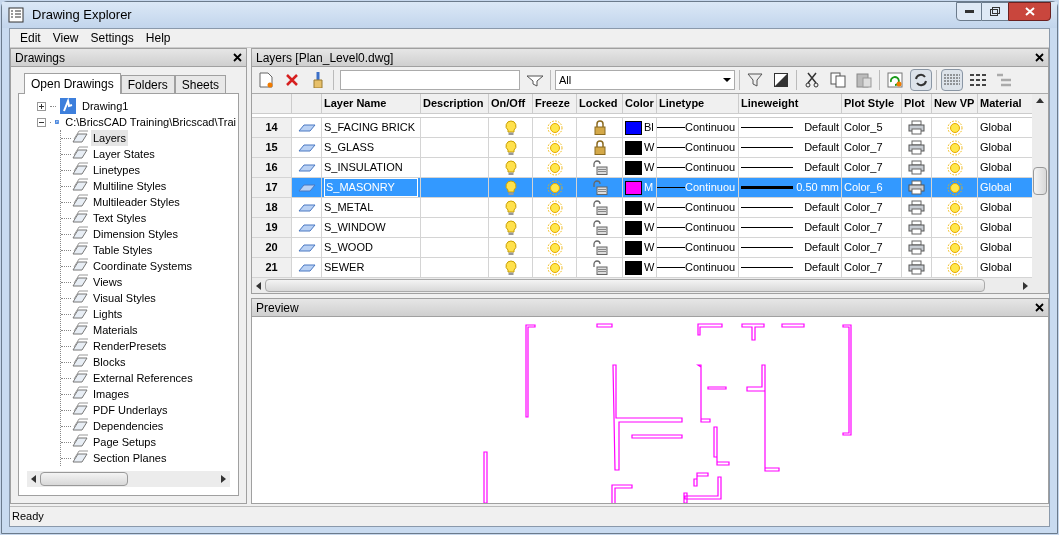  Describe the element at coordinates (143, 266) in the screenshot. I see `tree-item: Coordinate Systems` at that location.